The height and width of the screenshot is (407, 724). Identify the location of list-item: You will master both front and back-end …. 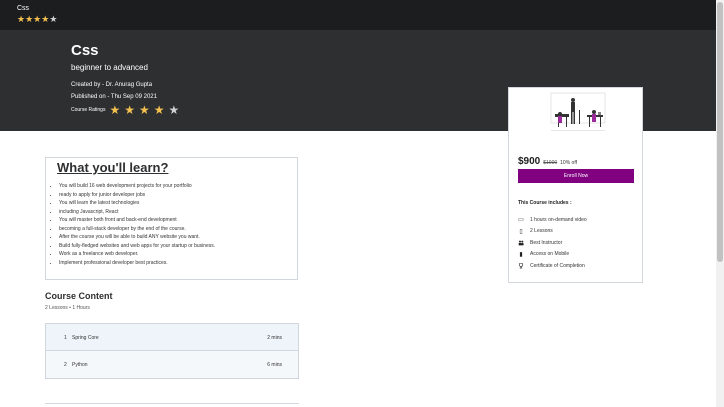
(137, 220).